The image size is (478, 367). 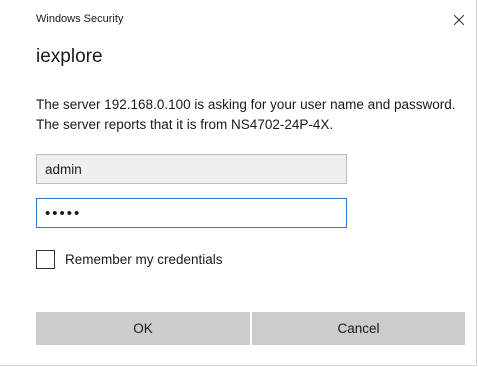 I want to click on ok-button: OK, so click(x=143, y=328).